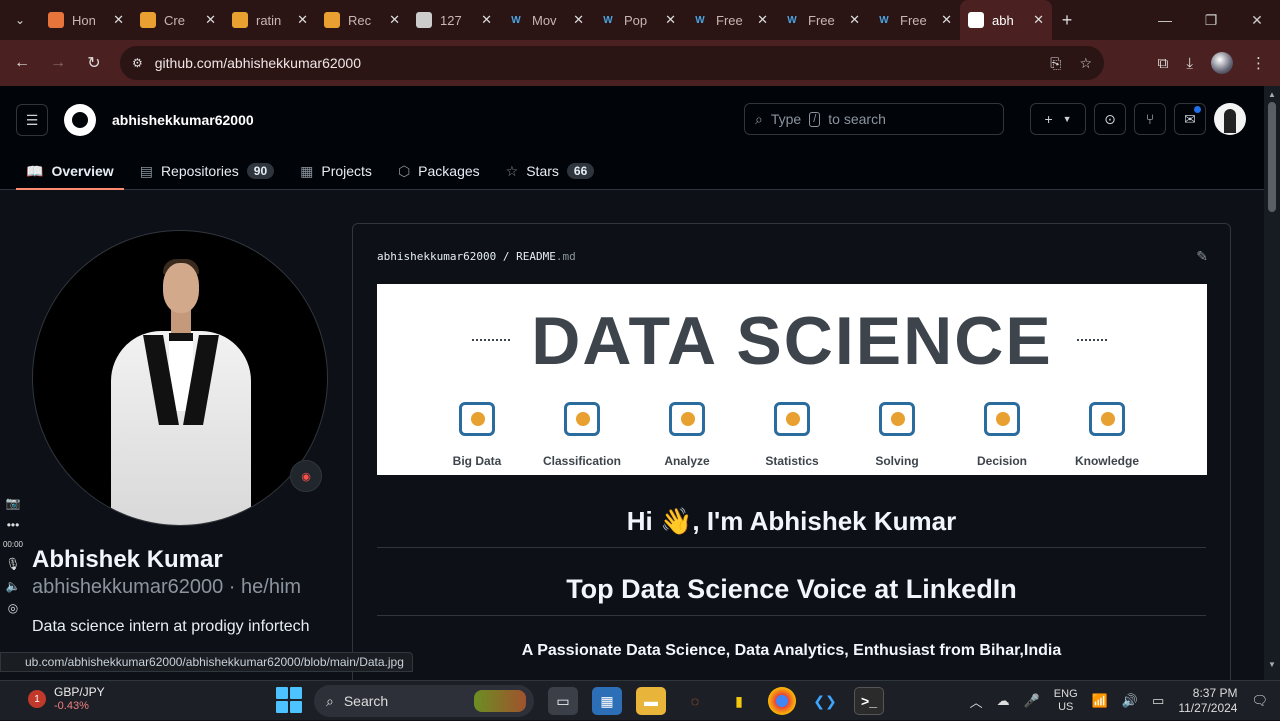  What do you see at coordinates (1158, 701) in the screenshot?
I see `battery-icon: ▭` at bounding box center [1158, 701].